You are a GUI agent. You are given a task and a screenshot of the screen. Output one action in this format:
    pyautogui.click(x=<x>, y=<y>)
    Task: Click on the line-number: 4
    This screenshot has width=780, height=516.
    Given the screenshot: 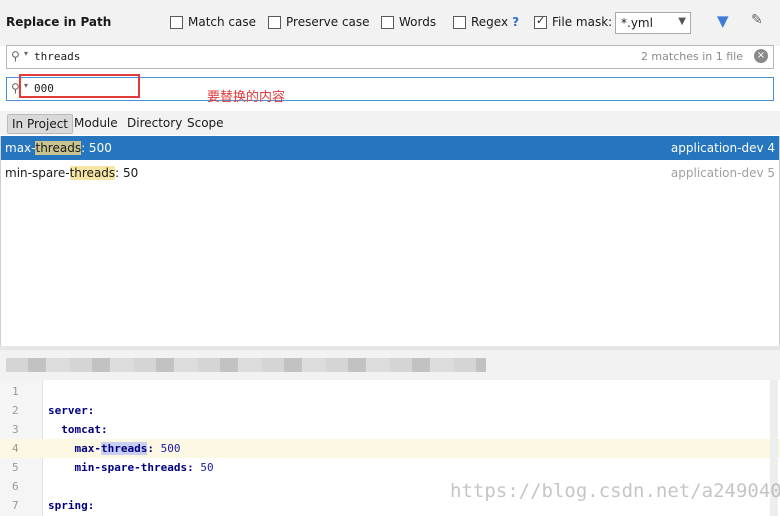 What is the action you would take?
    pyautogui.click(x=15, y=448)
    